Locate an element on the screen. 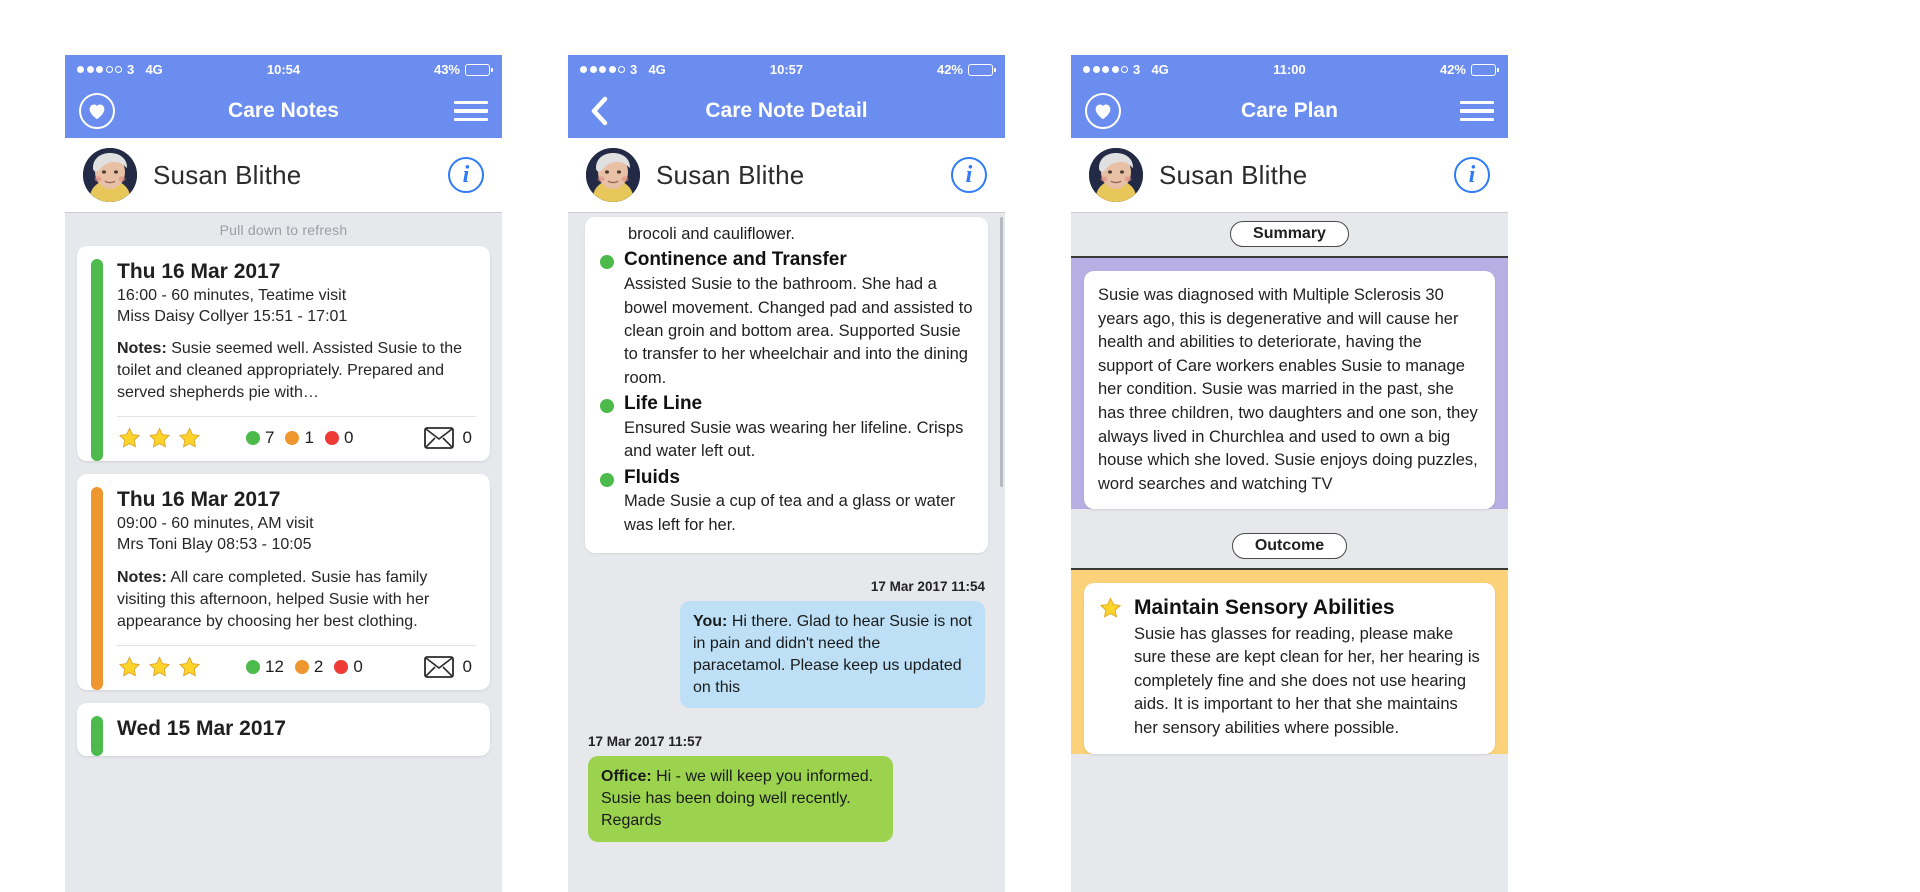 The height and width of the screenshot is (892, 1920). scrollbar is located at coordinates (1001, 352).